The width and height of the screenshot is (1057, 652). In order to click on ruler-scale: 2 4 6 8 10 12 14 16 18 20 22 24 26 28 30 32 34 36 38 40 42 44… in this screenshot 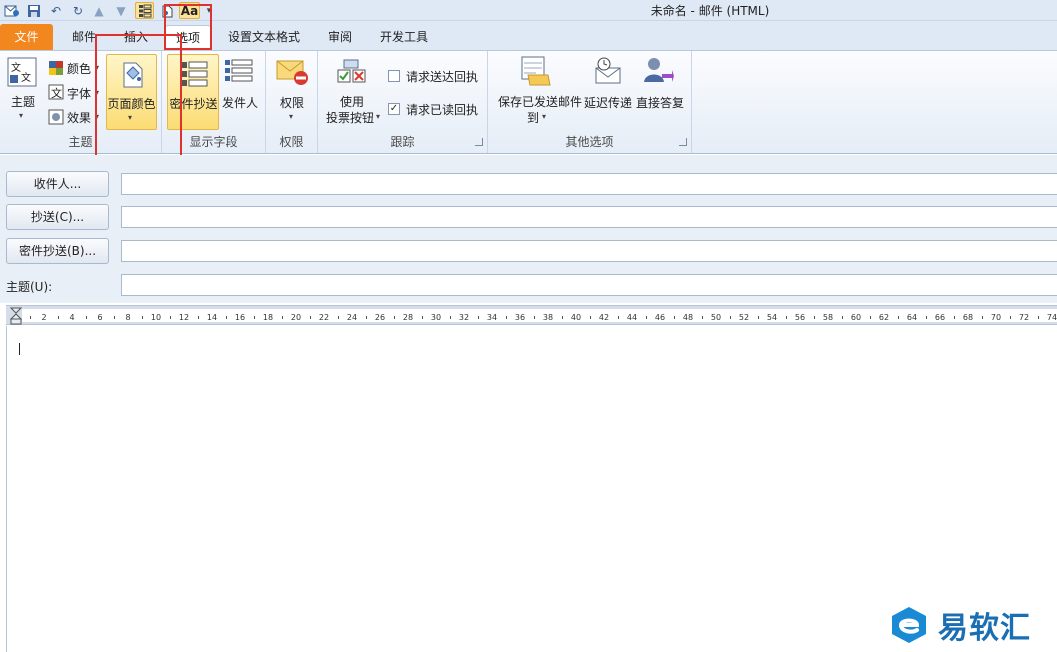, I will do `click(539, 315)`.